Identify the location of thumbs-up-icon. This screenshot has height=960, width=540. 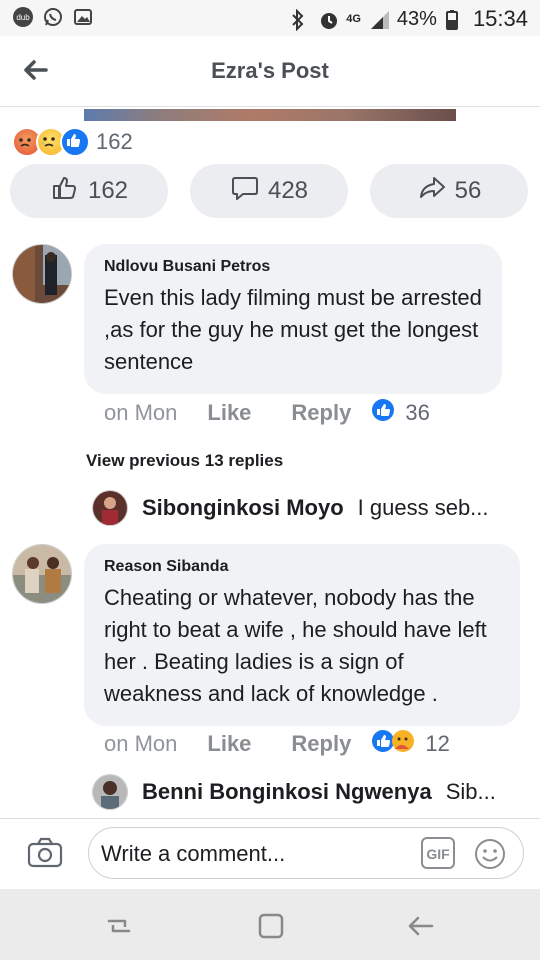
(65, 191).